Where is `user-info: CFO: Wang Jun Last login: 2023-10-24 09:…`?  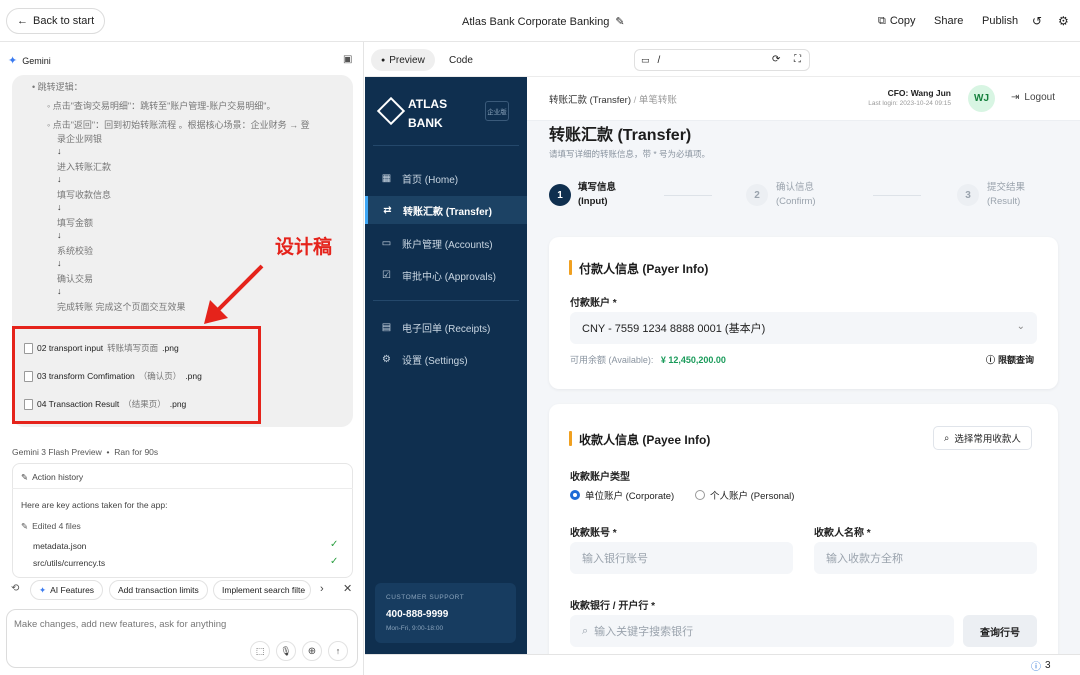 user-info: CFO: Wang Jun Last login: 2023-10-24 09:… is located at coordinates (894, 97).